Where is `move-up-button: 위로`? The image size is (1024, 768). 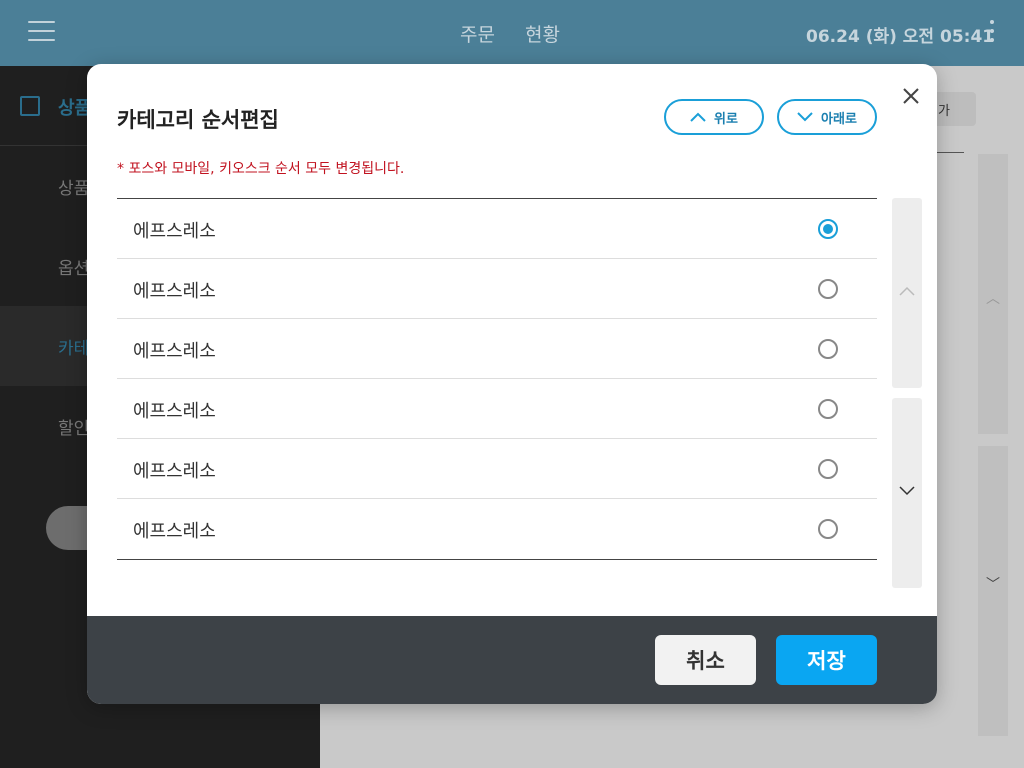
move-up-button: 위로 is located at coordinates (714, 117).